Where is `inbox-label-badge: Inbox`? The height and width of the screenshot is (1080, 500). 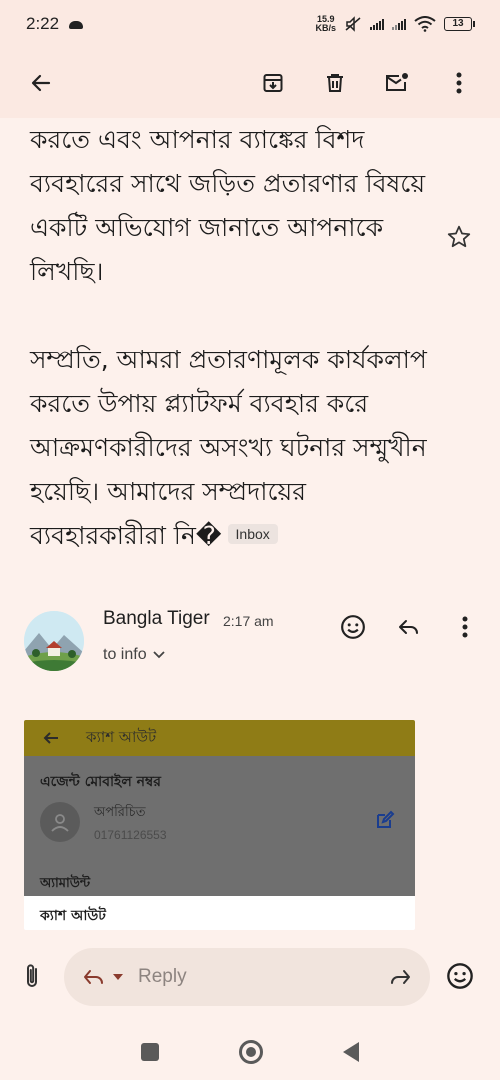
inbox-label-badge: Inbox is located at coordinates (252, 534).